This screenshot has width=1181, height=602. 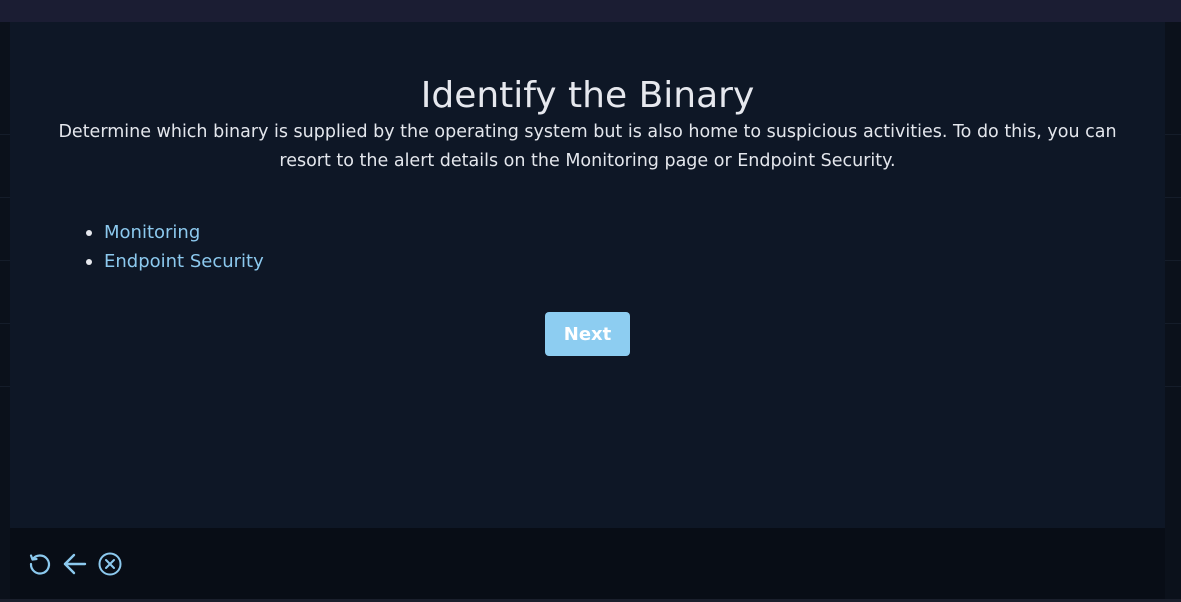 I want to click on link-list: Monitoring Endpoint Security, so click(x=174, y=247).